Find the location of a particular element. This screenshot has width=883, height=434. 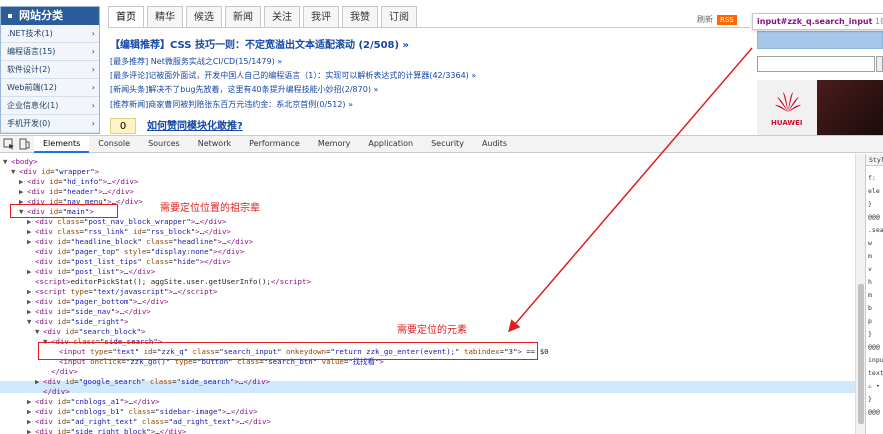

refresh-link: 刷新 is located at coordinates (705, 19).